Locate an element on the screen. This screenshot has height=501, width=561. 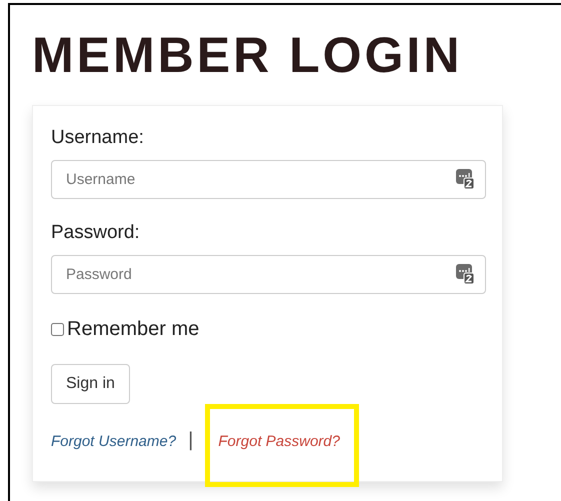
remember-label: Remember me is located at coordinates (133, 329).